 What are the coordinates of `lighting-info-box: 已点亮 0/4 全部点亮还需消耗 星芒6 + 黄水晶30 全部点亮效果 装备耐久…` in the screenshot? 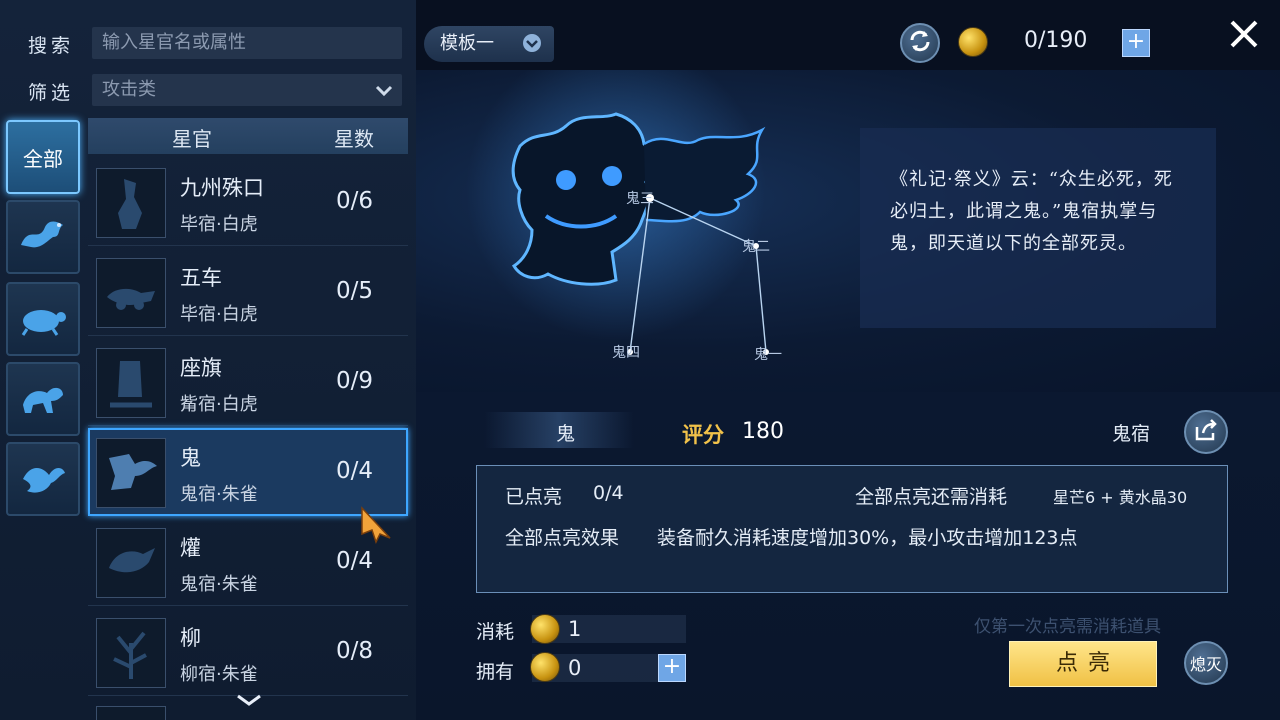 It's located at (852, 529).